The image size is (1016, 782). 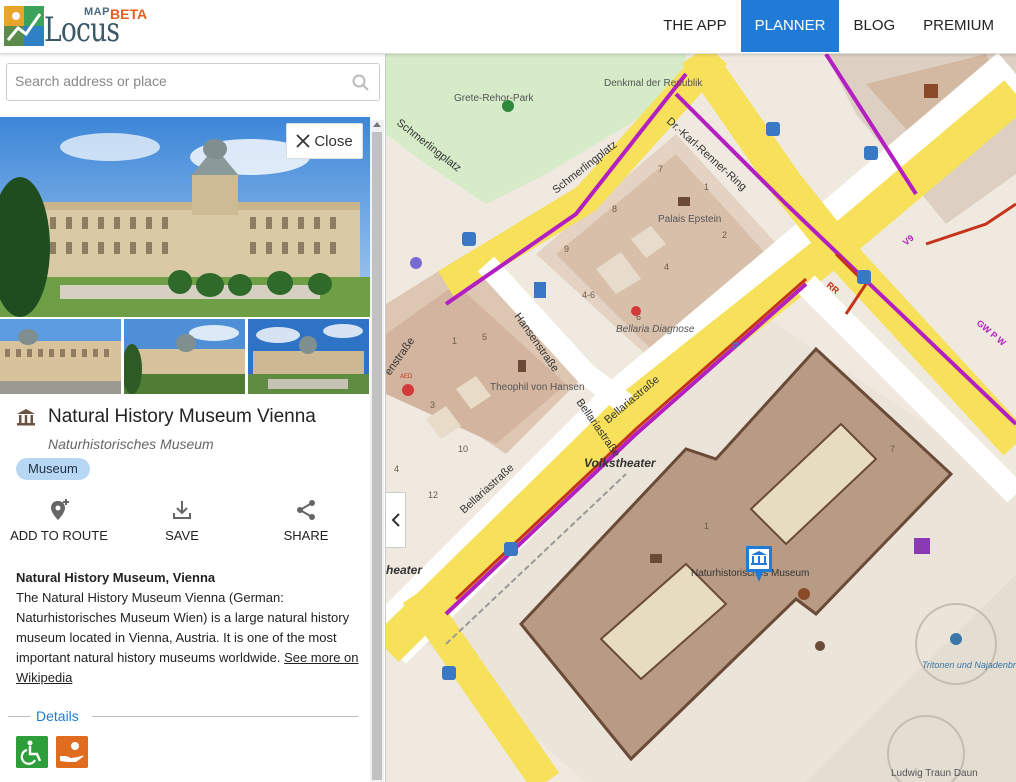 What do you see at coordinates (433, 495) in the screenshot?
I see `house-number: 12` at bounding box center [433, 495].